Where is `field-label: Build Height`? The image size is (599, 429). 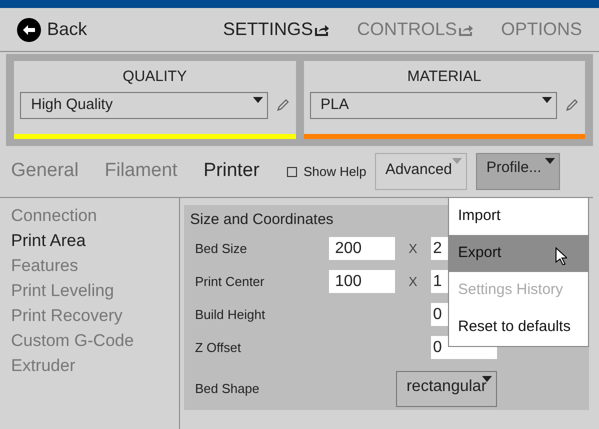 field-label: Build Height is located at coordinates (230, 315).